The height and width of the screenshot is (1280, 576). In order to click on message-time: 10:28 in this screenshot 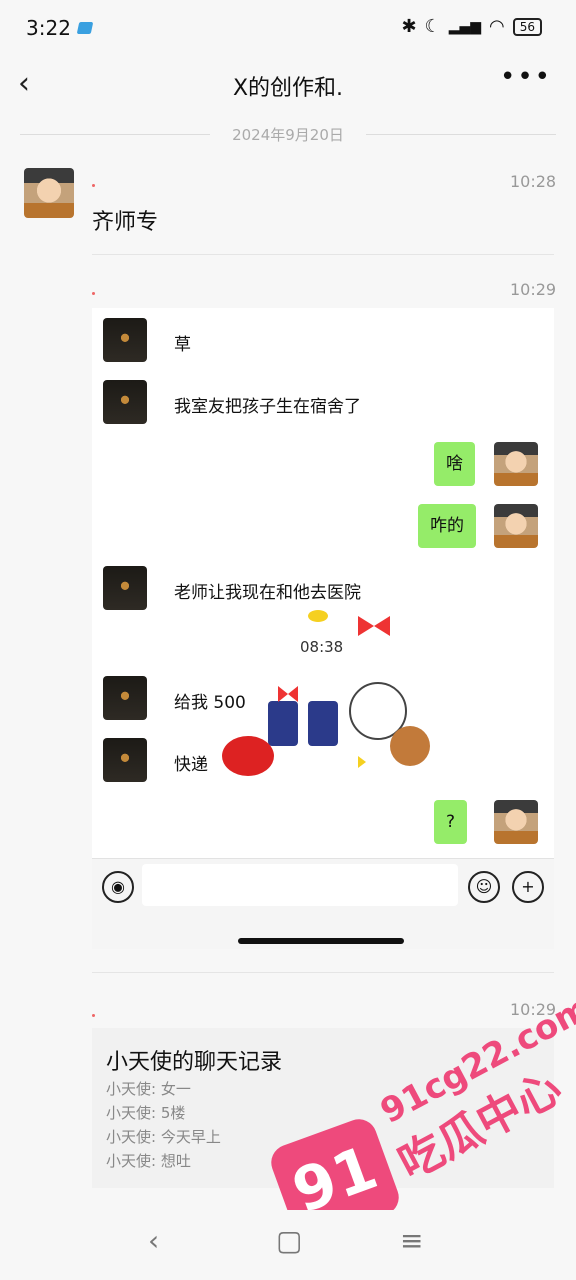, I will do `click(533, 181)`.